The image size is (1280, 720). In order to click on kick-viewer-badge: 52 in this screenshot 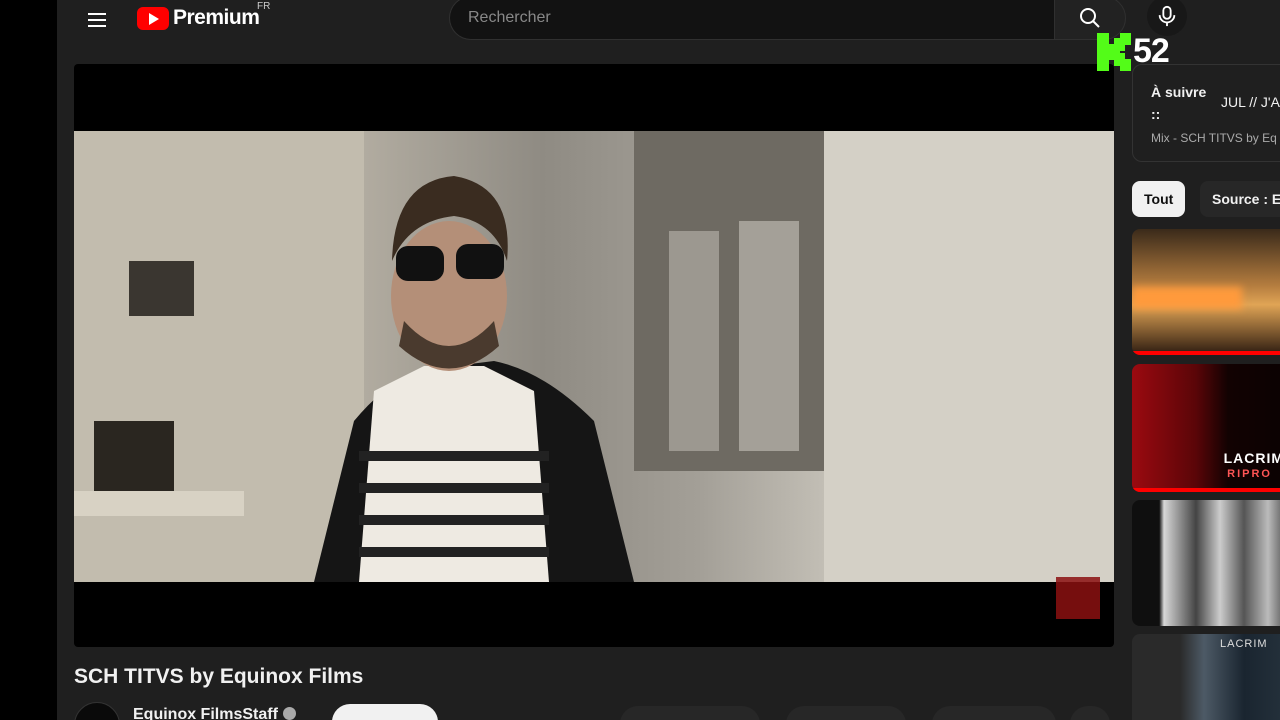, I will do `click(1133, 51)`.